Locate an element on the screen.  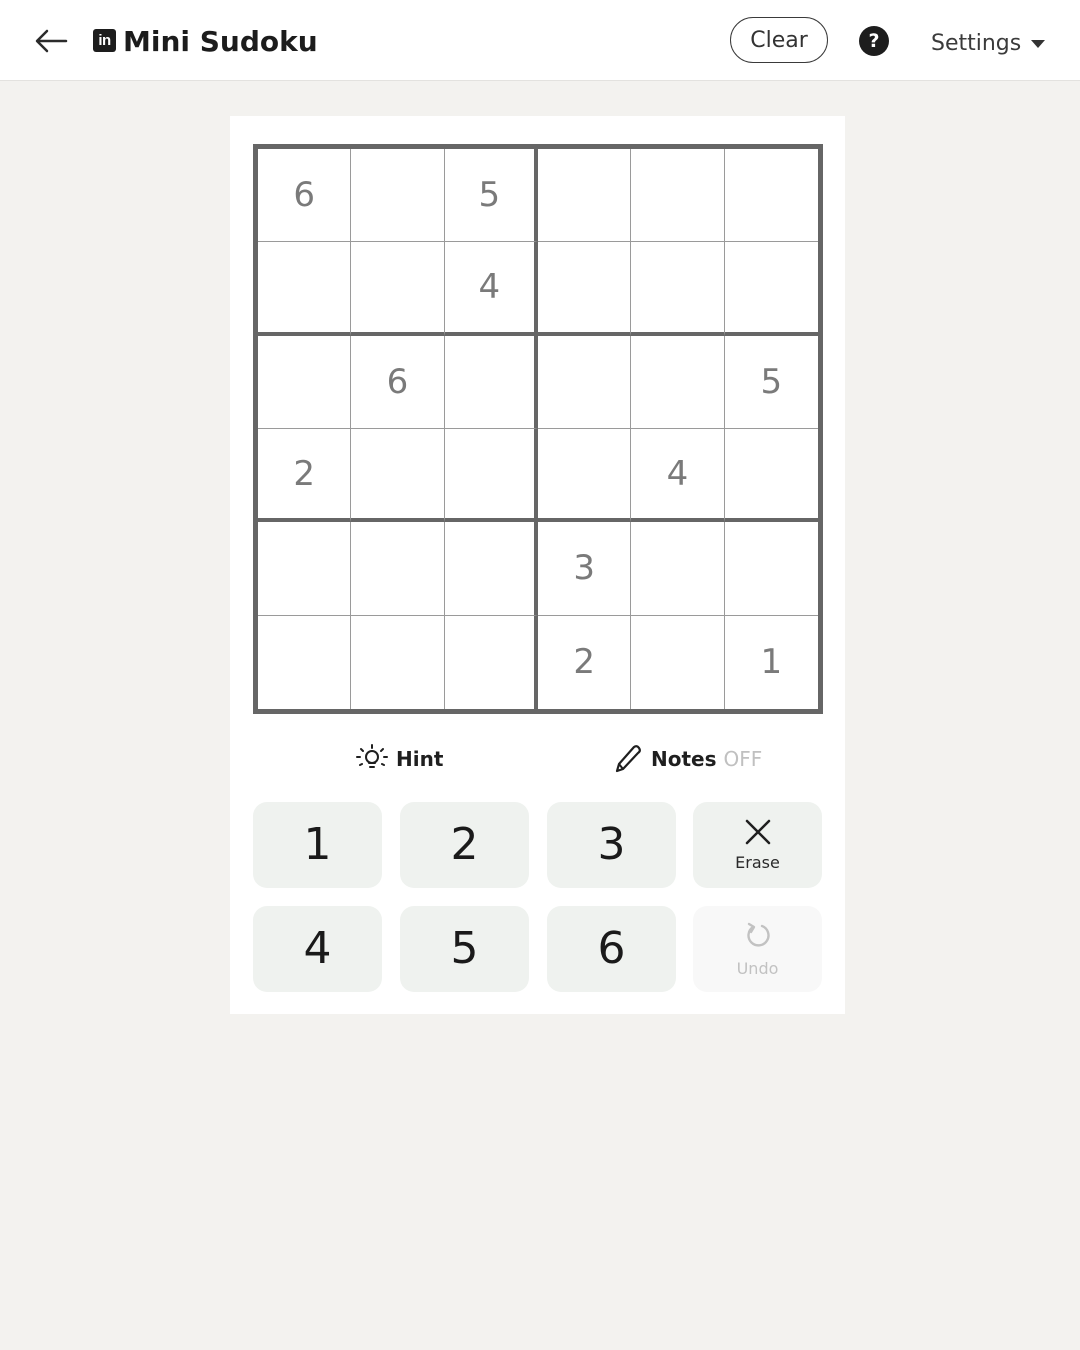
sudoku-cell-r6-c4: 2 is located at coordinates (585, 662).